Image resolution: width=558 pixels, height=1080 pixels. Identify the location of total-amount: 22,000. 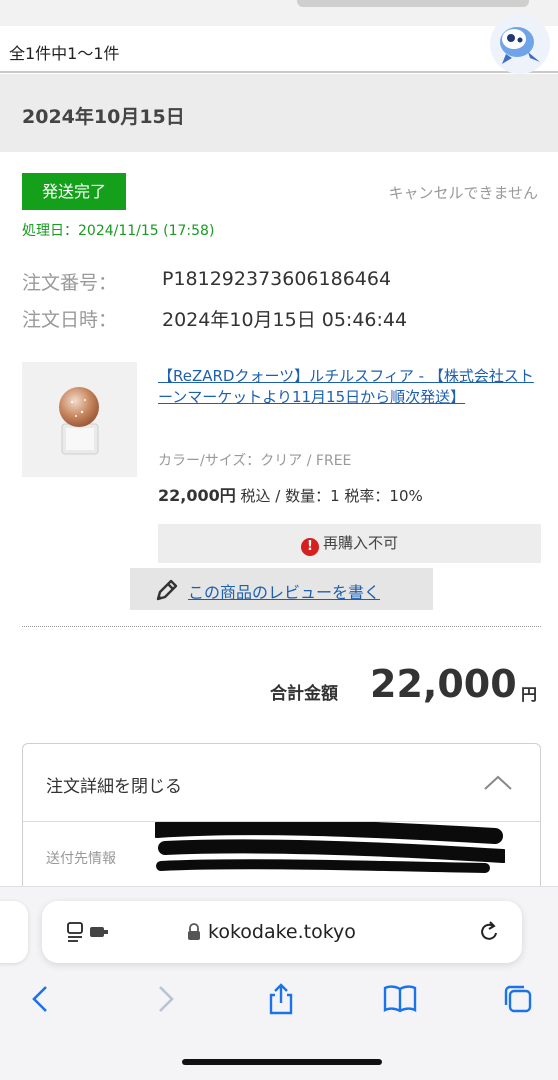
(443, 684).